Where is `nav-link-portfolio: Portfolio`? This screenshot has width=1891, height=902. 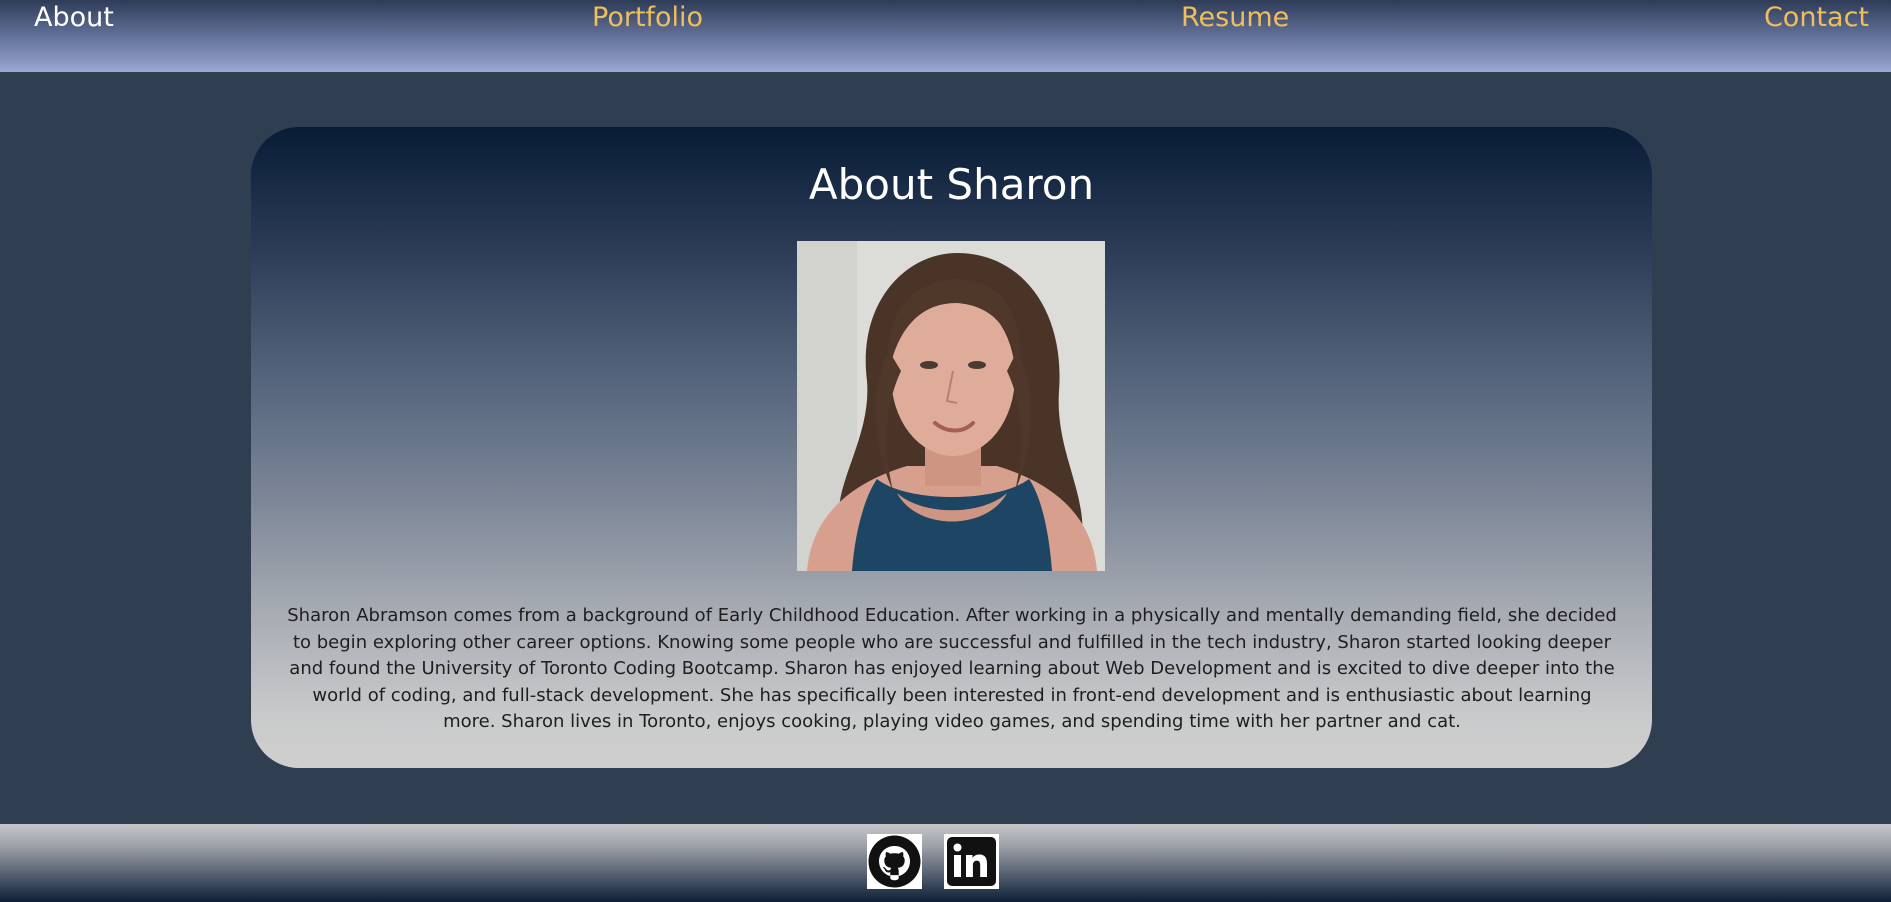
nav-link-portfolio: Portfolio is located at coordinates (647, 18).